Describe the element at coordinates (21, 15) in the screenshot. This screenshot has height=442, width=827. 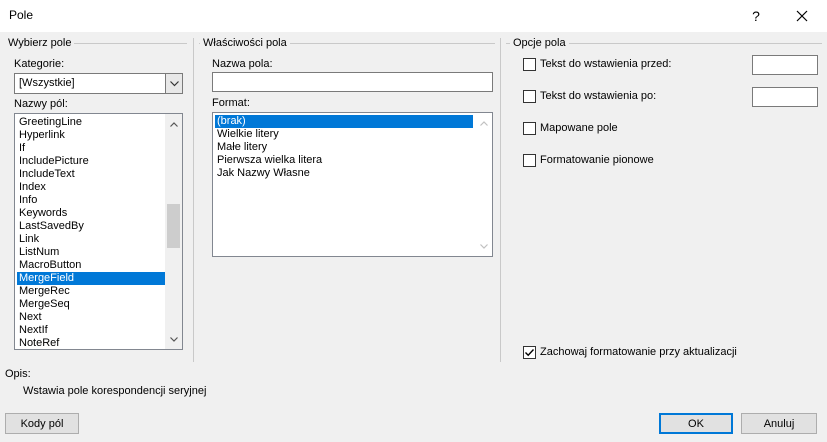
I see `window-title: Pole` at that location.